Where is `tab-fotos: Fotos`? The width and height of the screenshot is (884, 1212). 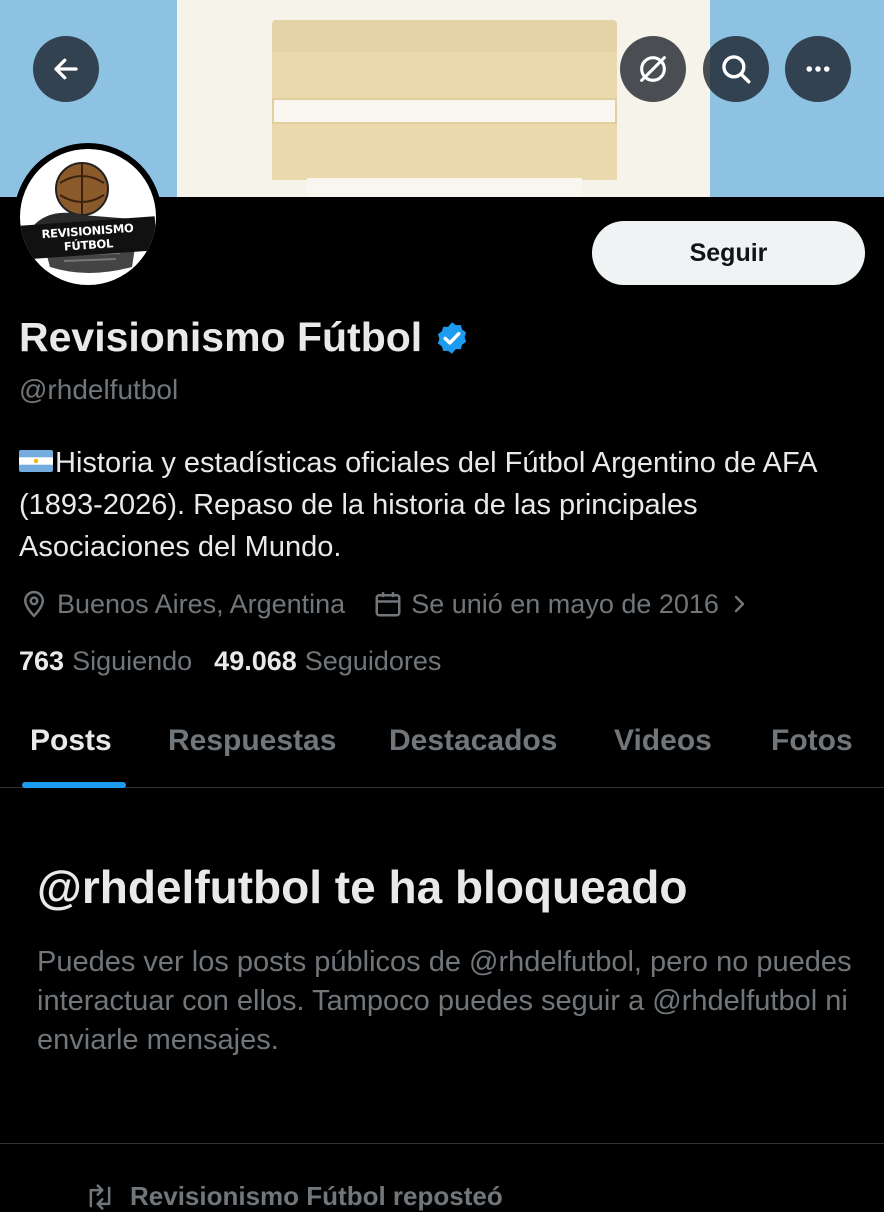 tab-fotos: Fotos is located at coordinates (812, 741).